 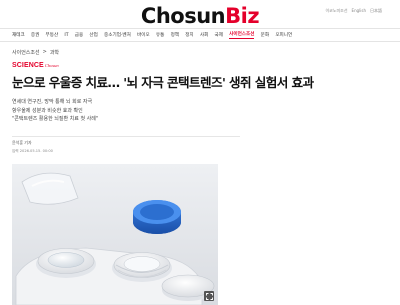 I want to click on nav-item-it: IT, so click(x=66, y=35).